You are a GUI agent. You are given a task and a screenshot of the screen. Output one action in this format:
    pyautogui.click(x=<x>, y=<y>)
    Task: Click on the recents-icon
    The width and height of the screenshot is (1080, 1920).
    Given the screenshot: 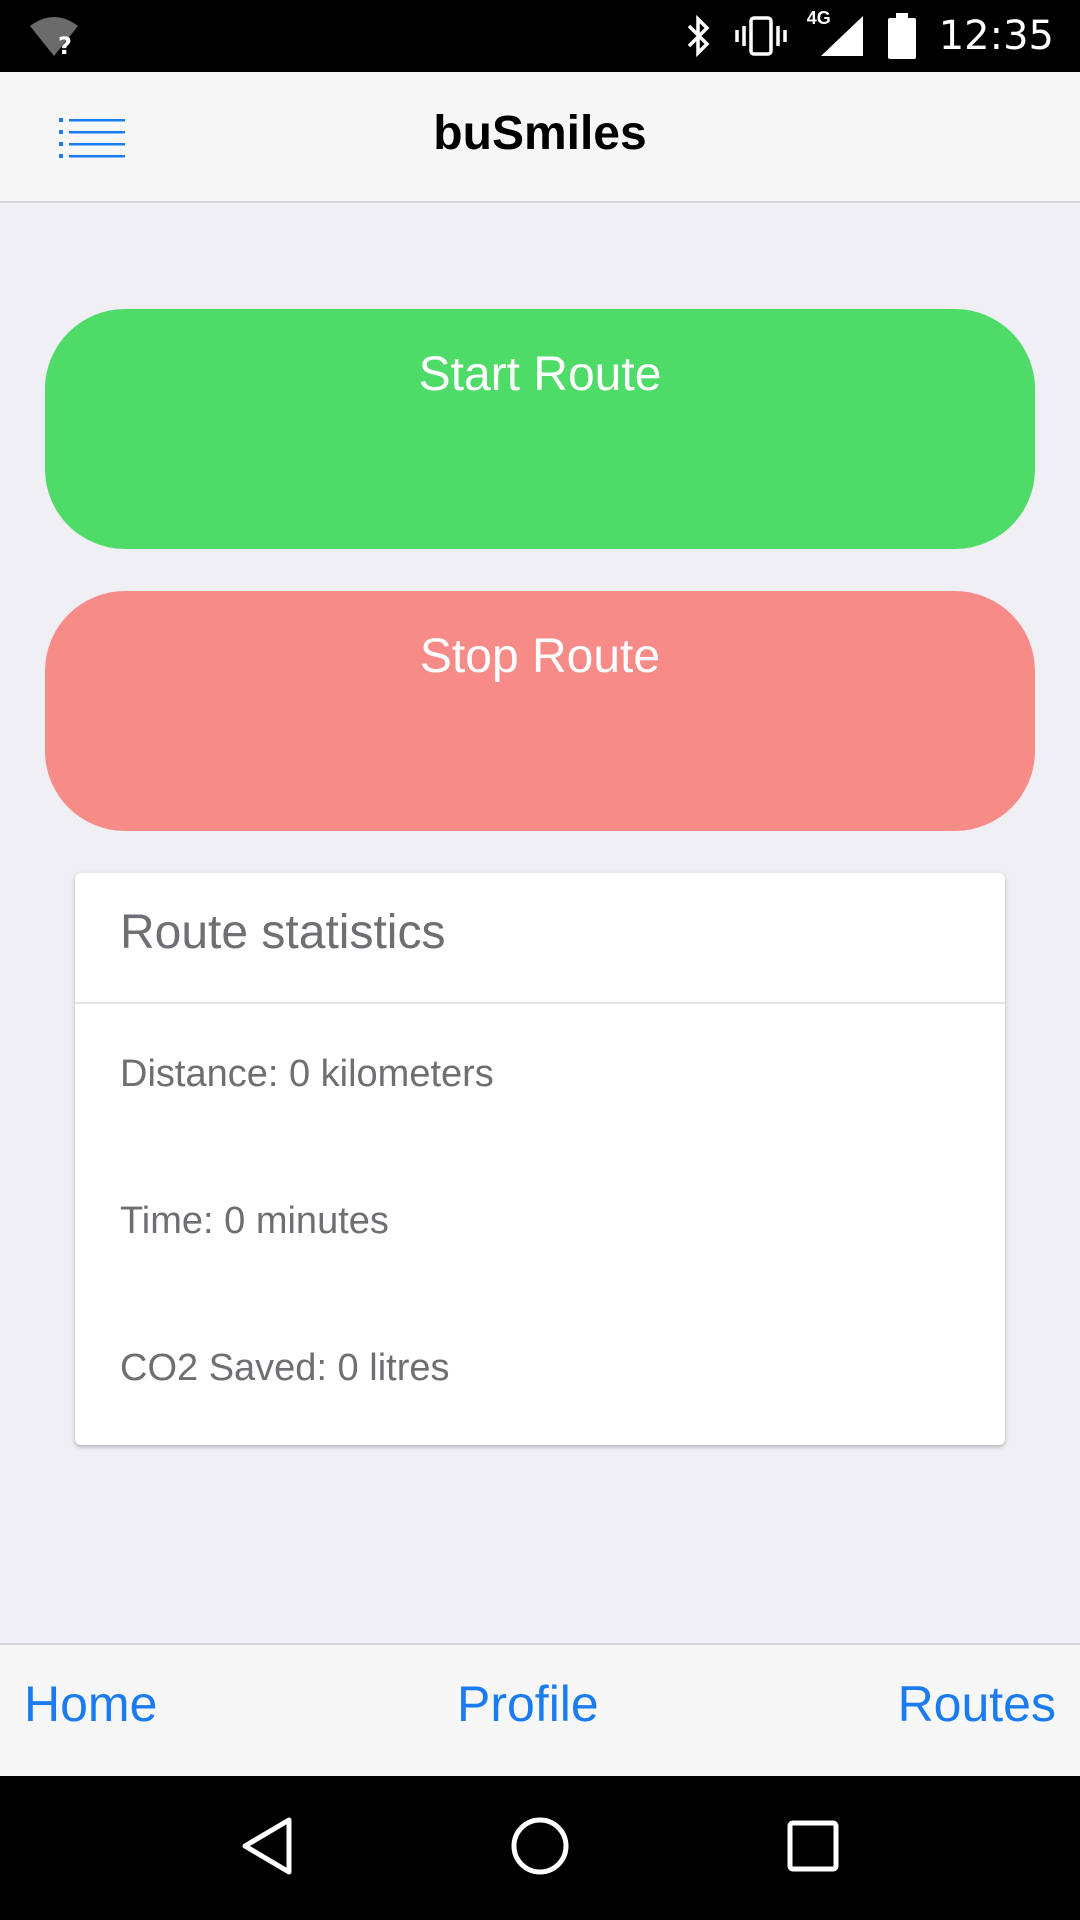 What is the action you would take?
    pyautogui.click(x=813, y=1848)
    